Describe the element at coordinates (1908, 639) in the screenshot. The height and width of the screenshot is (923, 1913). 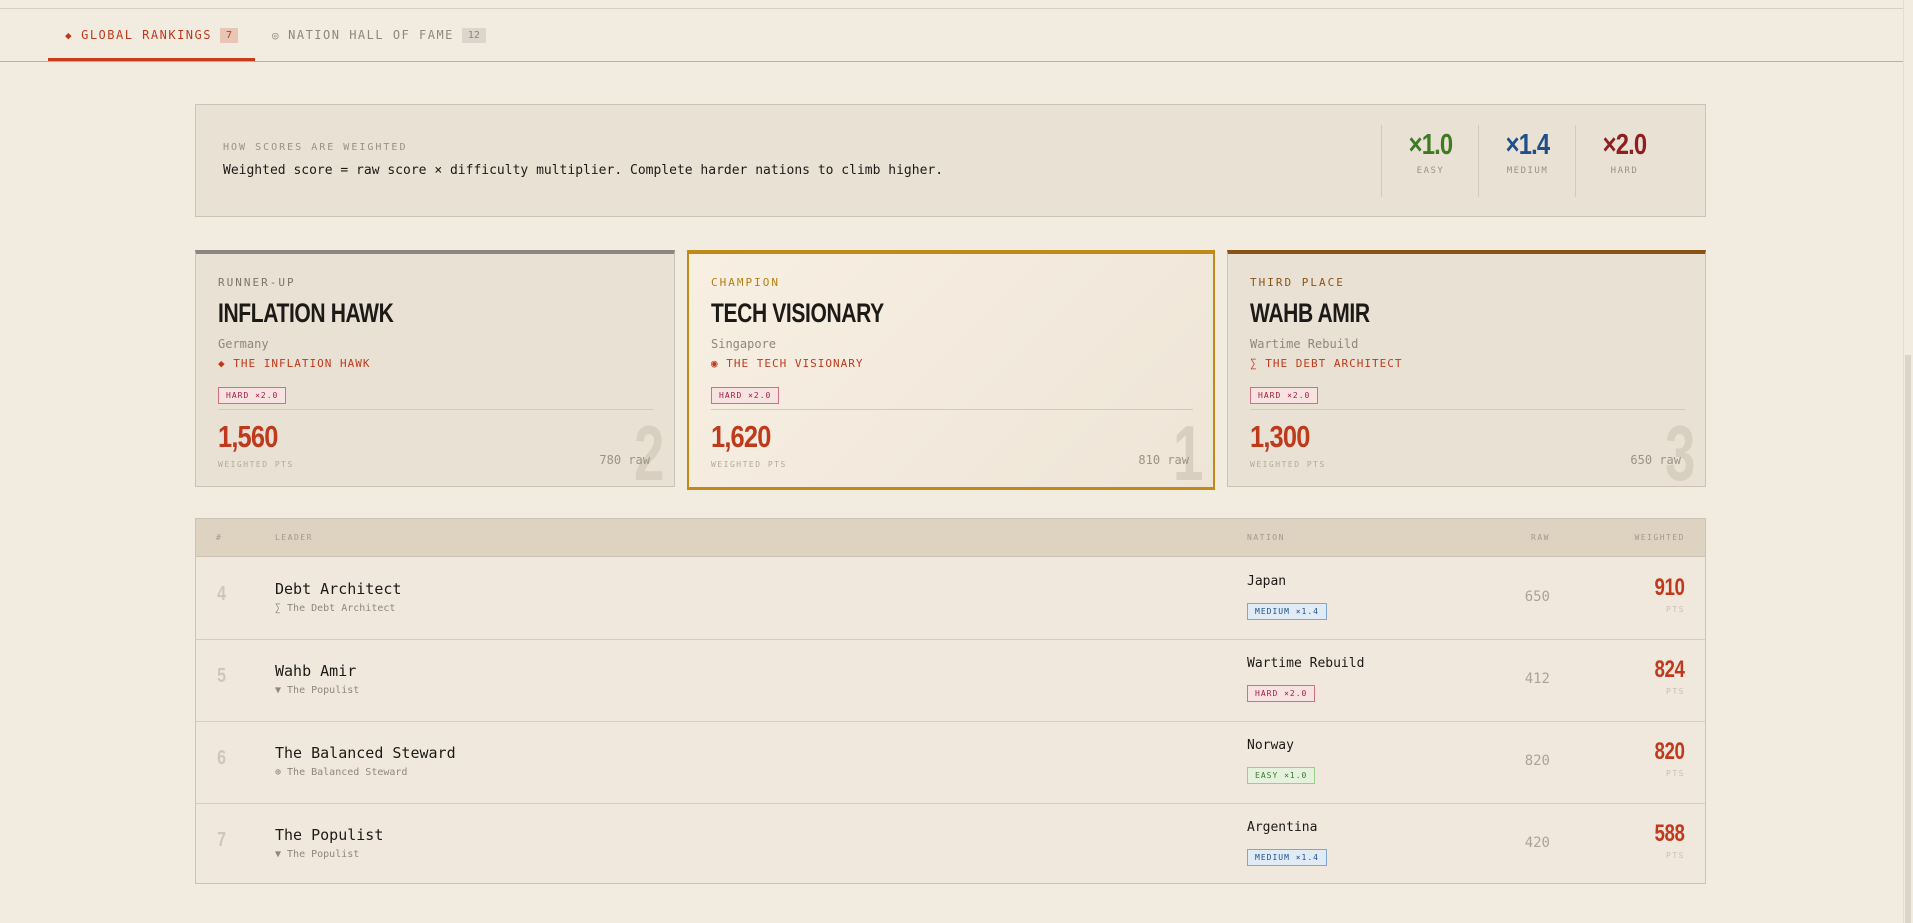
I see `scrollbar-thumb` at that location.